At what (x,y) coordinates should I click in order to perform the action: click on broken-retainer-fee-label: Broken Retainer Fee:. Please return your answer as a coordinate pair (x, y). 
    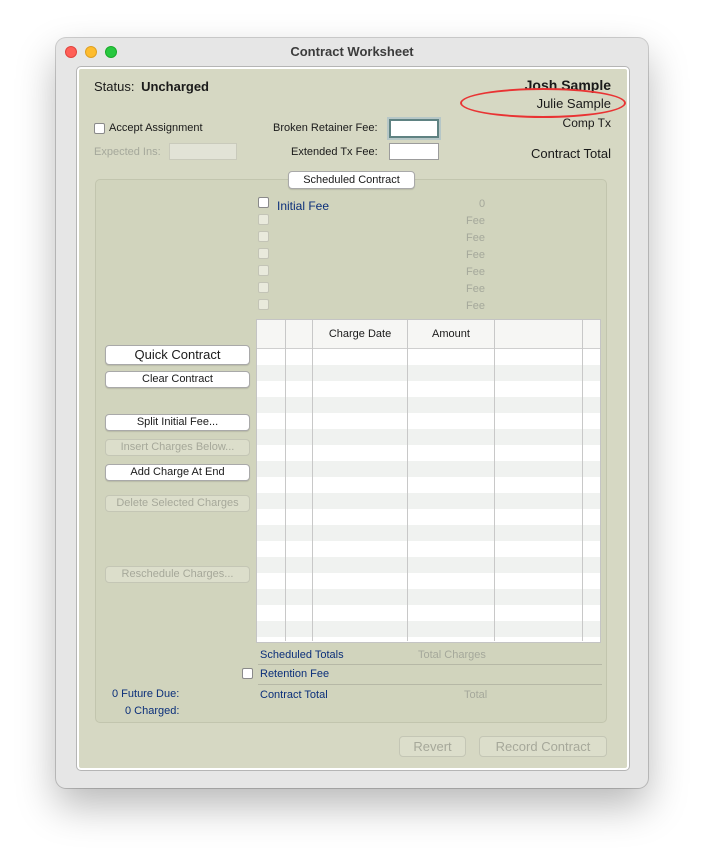
    Looking at the image, I should click on (325, 128).